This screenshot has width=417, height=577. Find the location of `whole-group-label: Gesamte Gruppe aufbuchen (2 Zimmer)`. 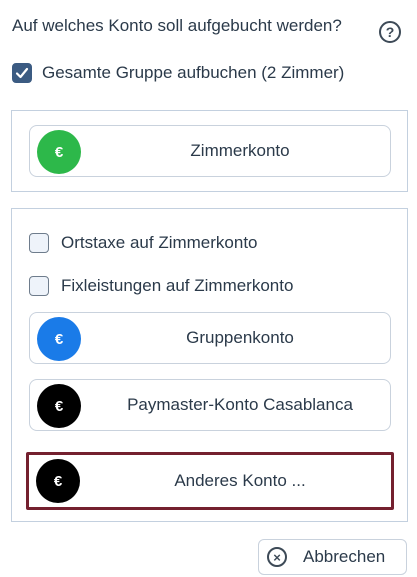

whole-group-label: Gesamte Gruppe aufbuchen (2 Zimmer) is located at coordinates (193, 72).